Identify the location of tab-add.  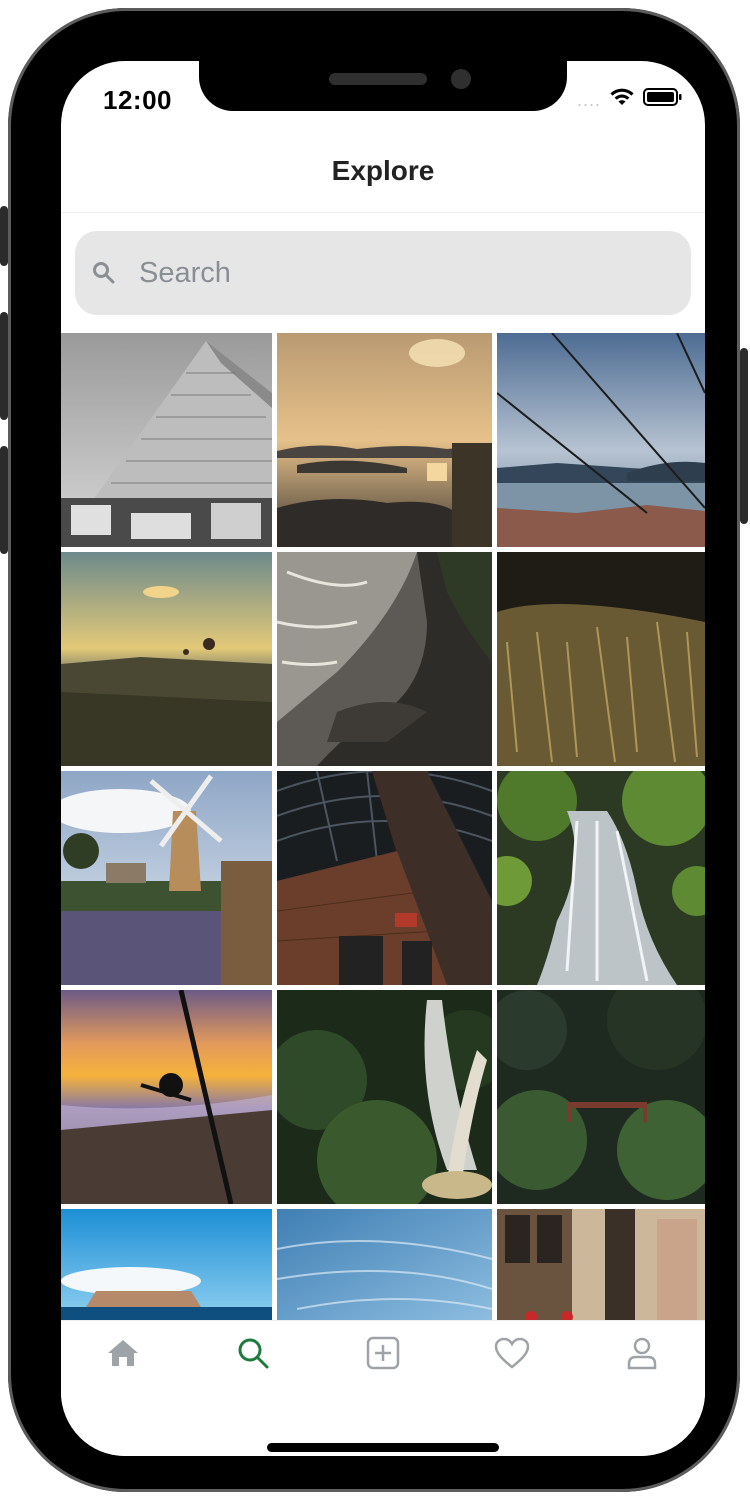
(383, 1353).